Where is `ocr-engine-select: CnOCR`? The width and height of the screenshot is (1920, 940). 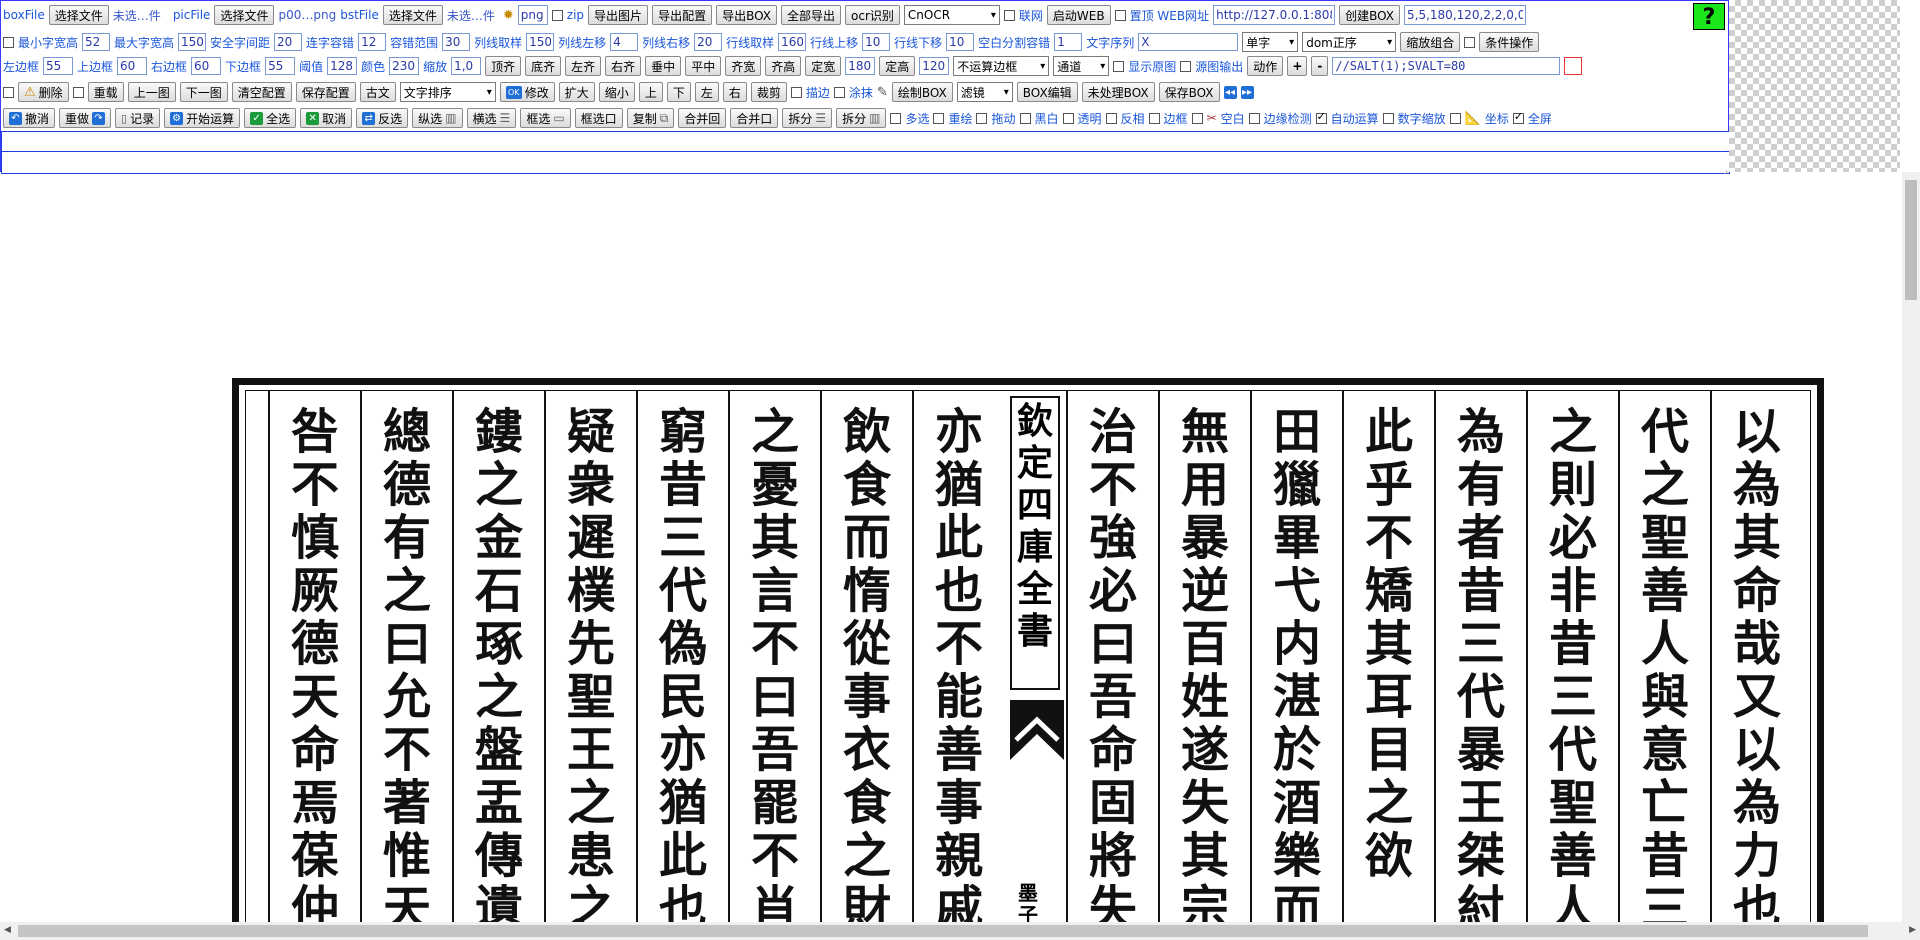
ocr-engine-select: CnOCR is located at coordinates (951, 15).